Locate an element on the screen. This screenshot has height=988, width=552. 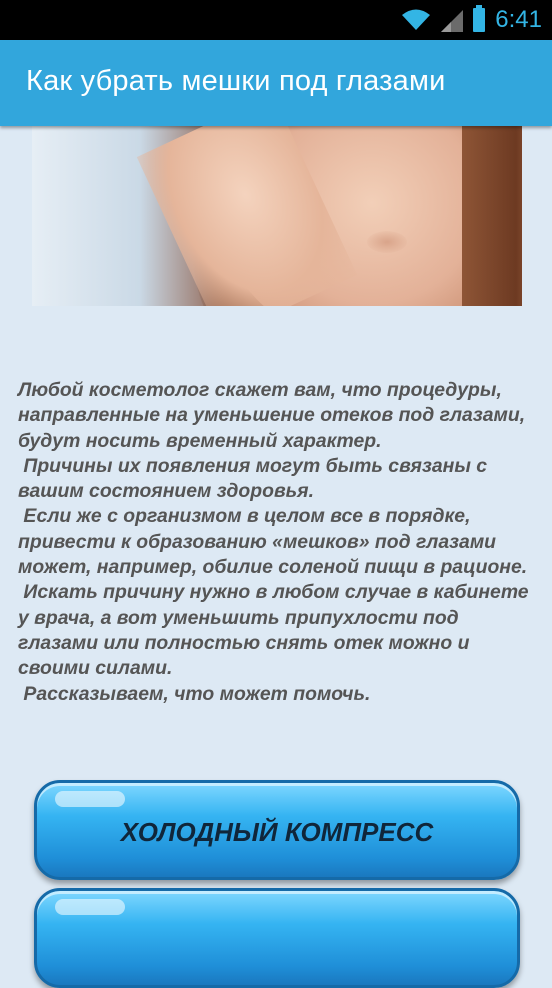
cold-compress-button: ХОЛОДНЫЙ КОМПРЕСС is located at coordinates (277, 830).